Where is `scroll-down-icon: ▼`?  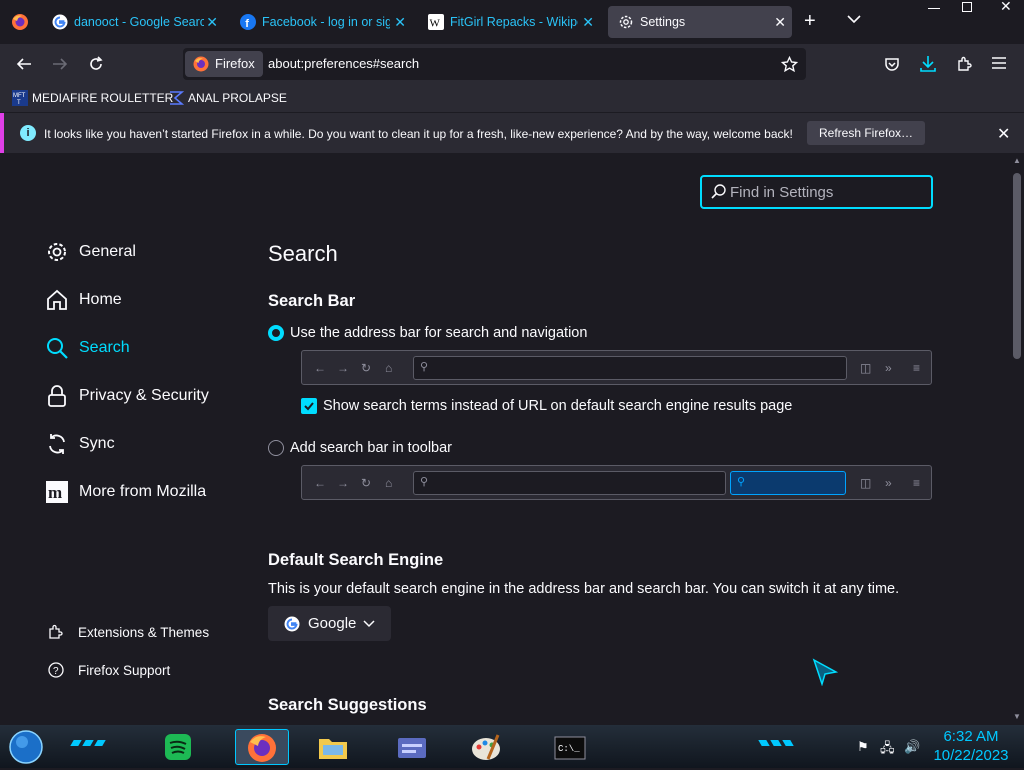 scroll-down-icon: ▼ is located at coordinates (1017, 716).